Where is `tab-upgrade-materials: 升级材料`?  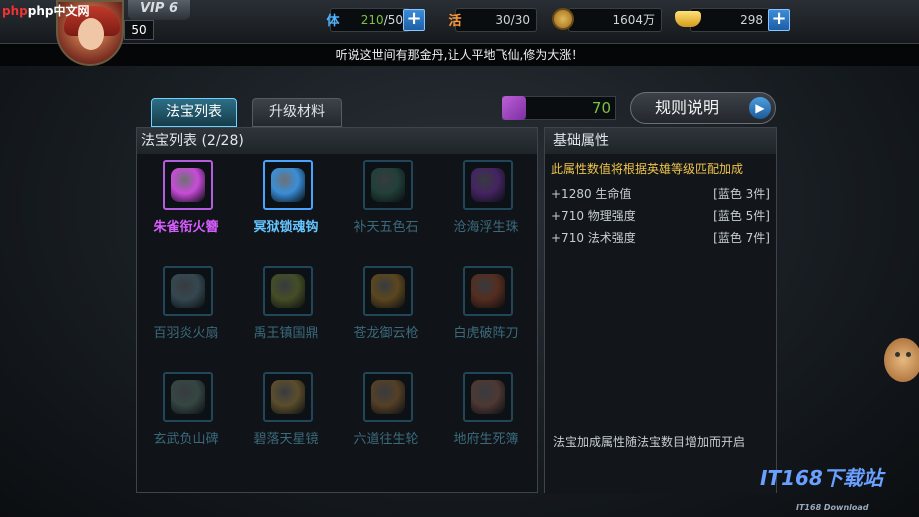 tab-upgrade-materials: 升级材料 is located at coordinates (297, 112).